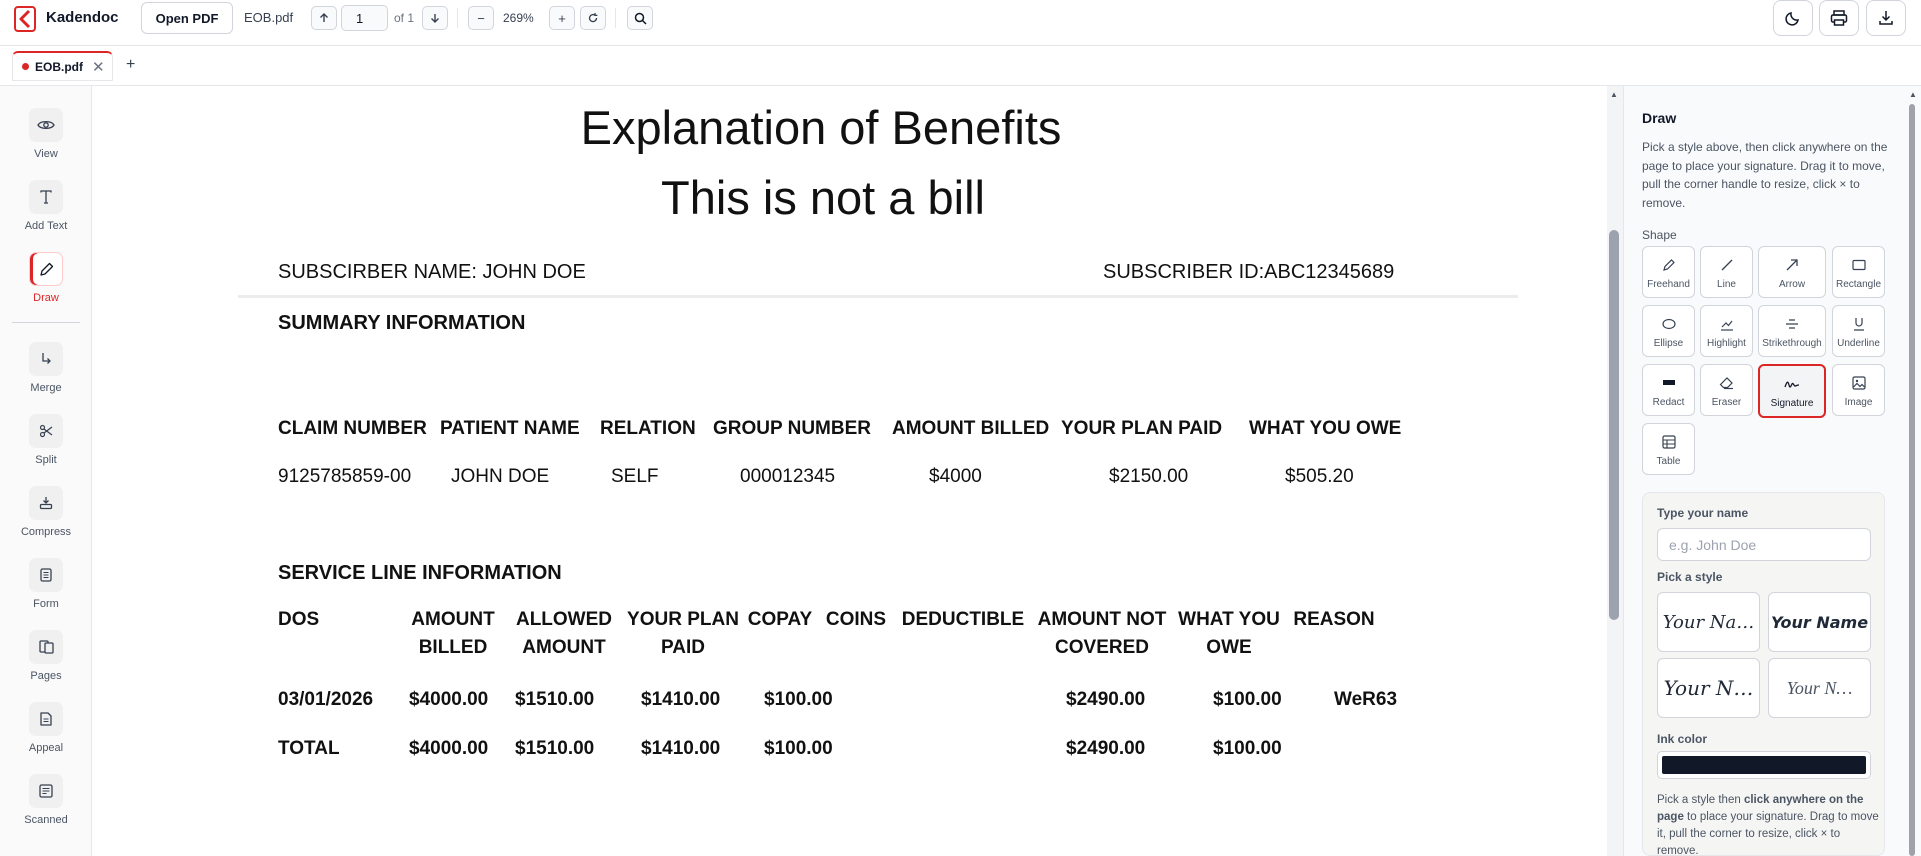  Describe the element at coordinates (46, 211) in the screenshot. I see `rail-item-add-text: Add Text` at that location.